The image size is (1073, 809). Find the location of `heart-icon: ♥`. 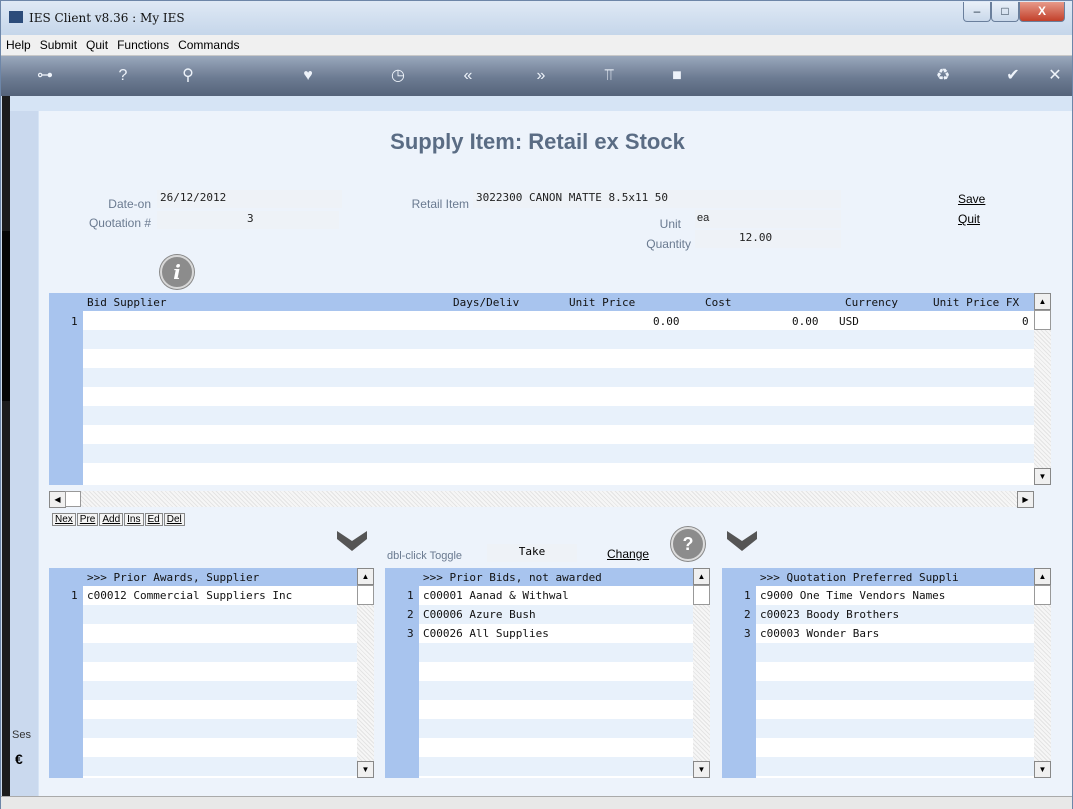

heart-icon: ♥ is located at coordinates (308, 76).